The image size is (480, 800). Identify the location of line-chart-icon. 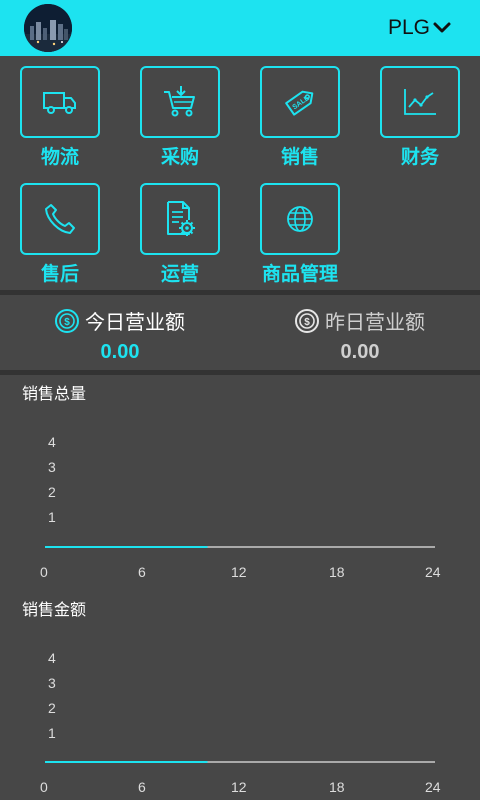
(420, 102).